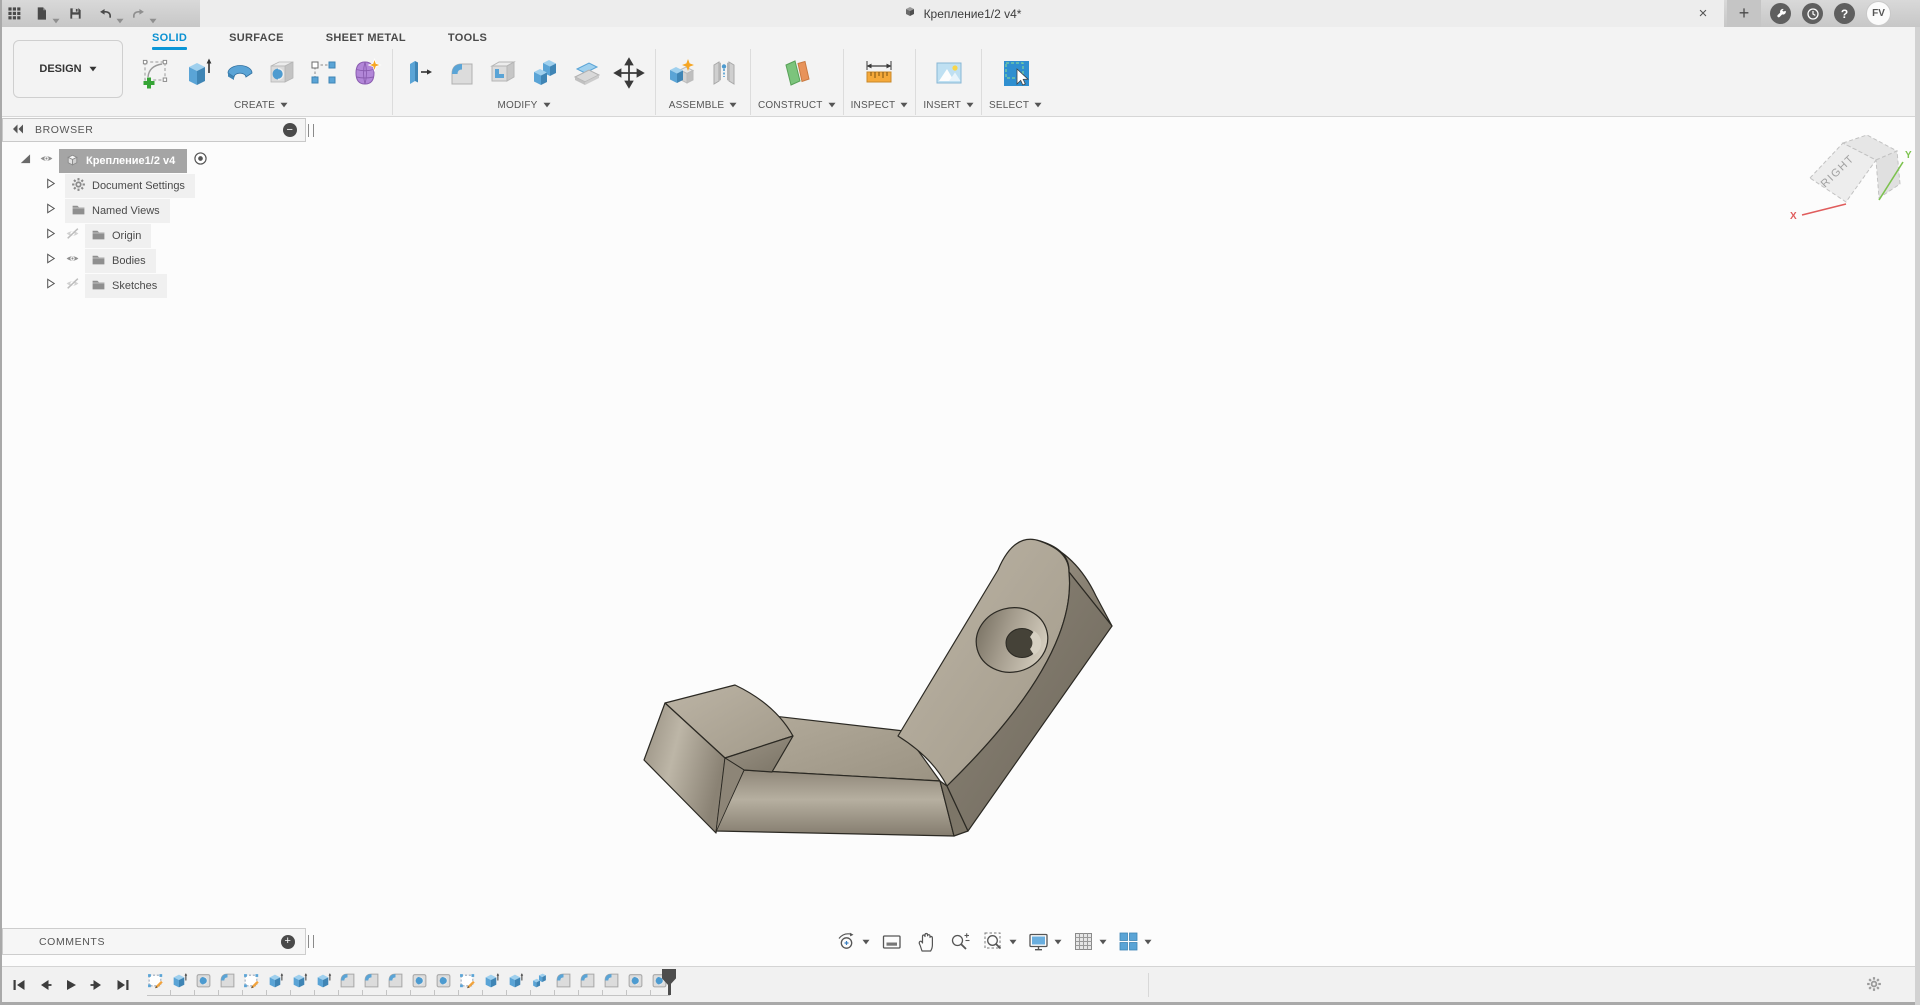 The width and height of the screenshot is (1920, 1005). I want to click on expander-expanded-icon, so click(24, 161).